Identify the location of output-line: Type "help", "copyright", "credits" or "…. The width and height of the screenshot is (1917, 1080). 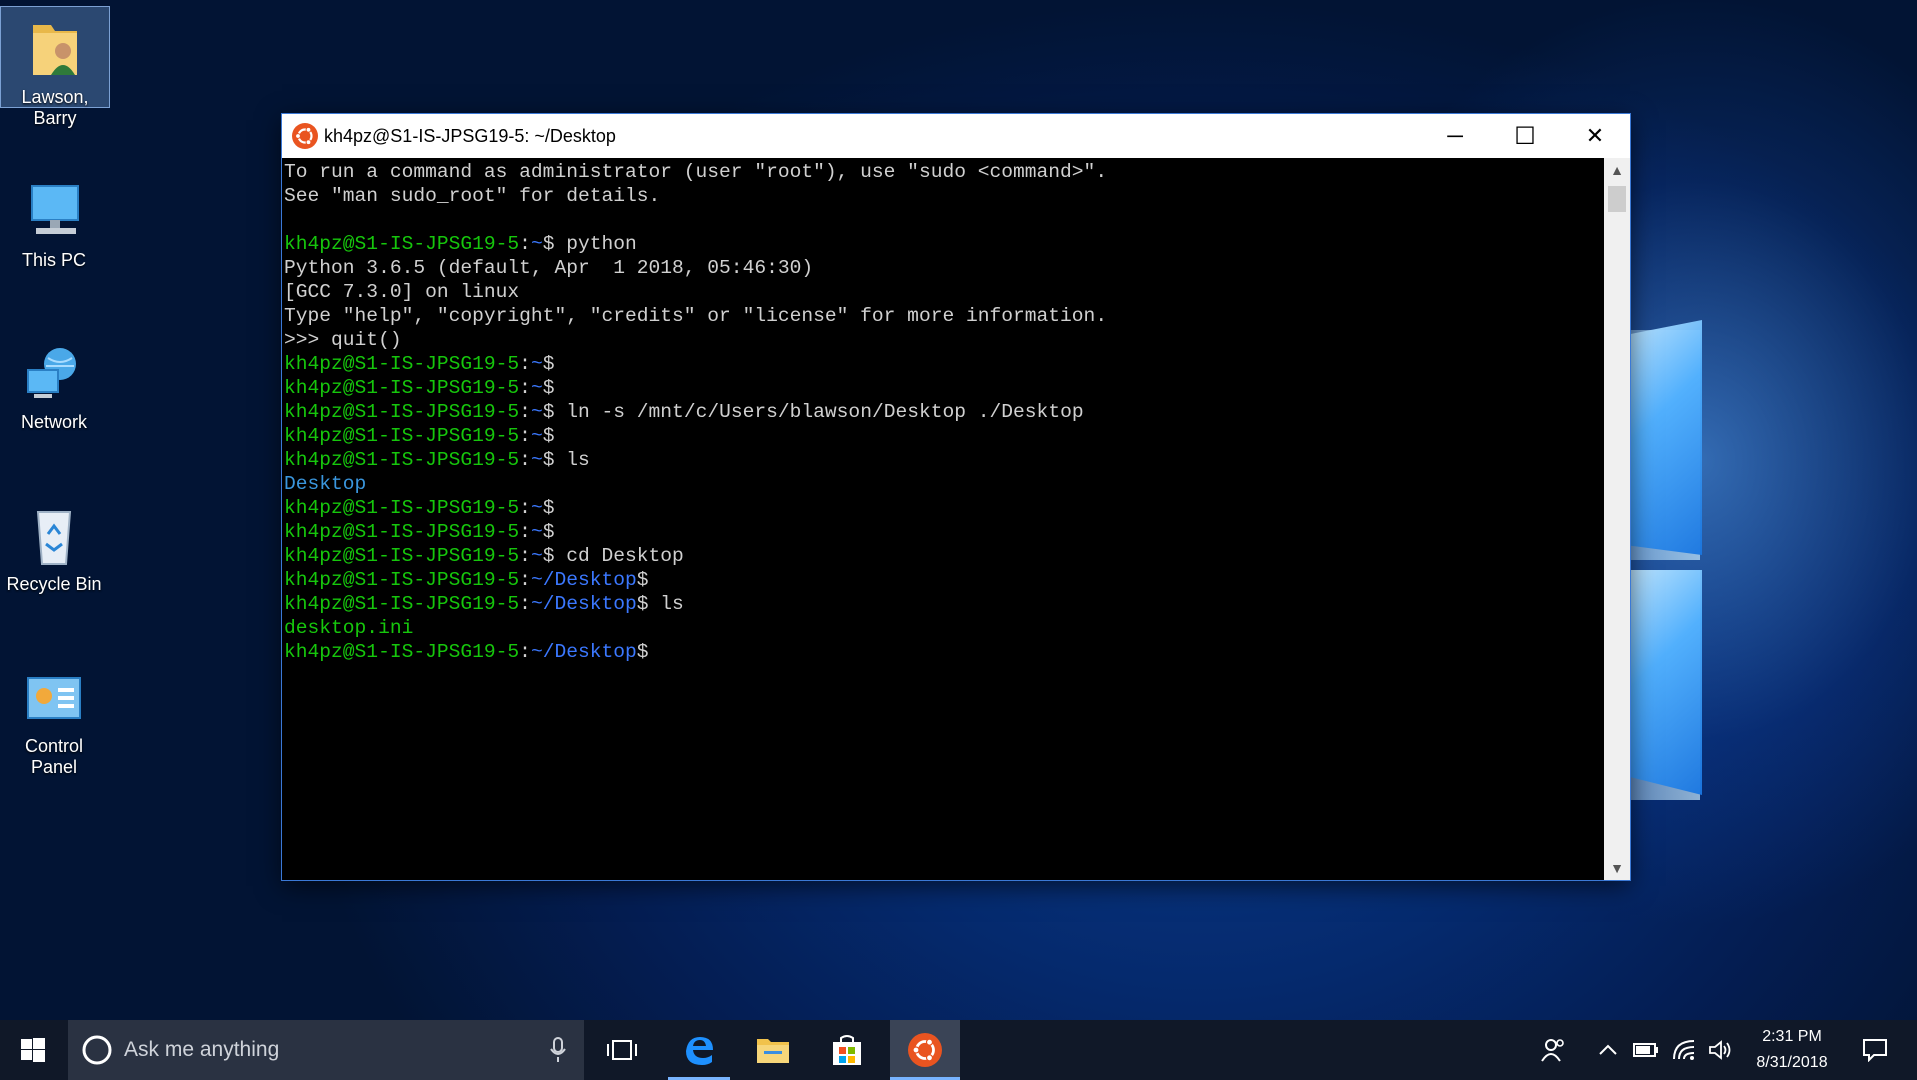
(696, 316).